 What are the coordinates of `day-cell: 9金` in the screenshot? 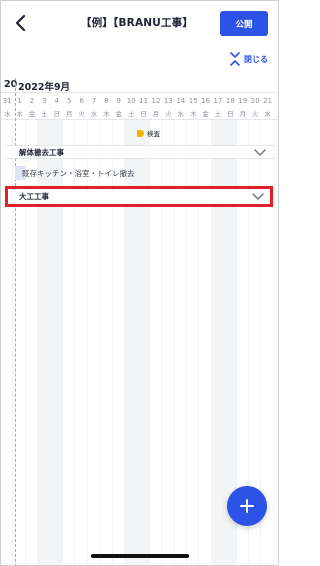 It's located at (119, 107).